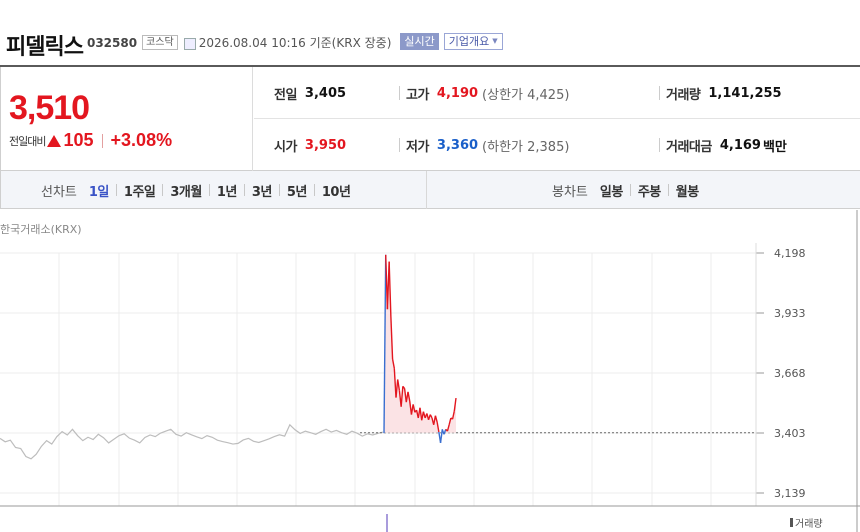 This screenshot has width=860, height=532. What do you see at coordinates (59, 192) in the screenshot?
I see `line-chart-title: 선차트` at bounding box center [59, 192].